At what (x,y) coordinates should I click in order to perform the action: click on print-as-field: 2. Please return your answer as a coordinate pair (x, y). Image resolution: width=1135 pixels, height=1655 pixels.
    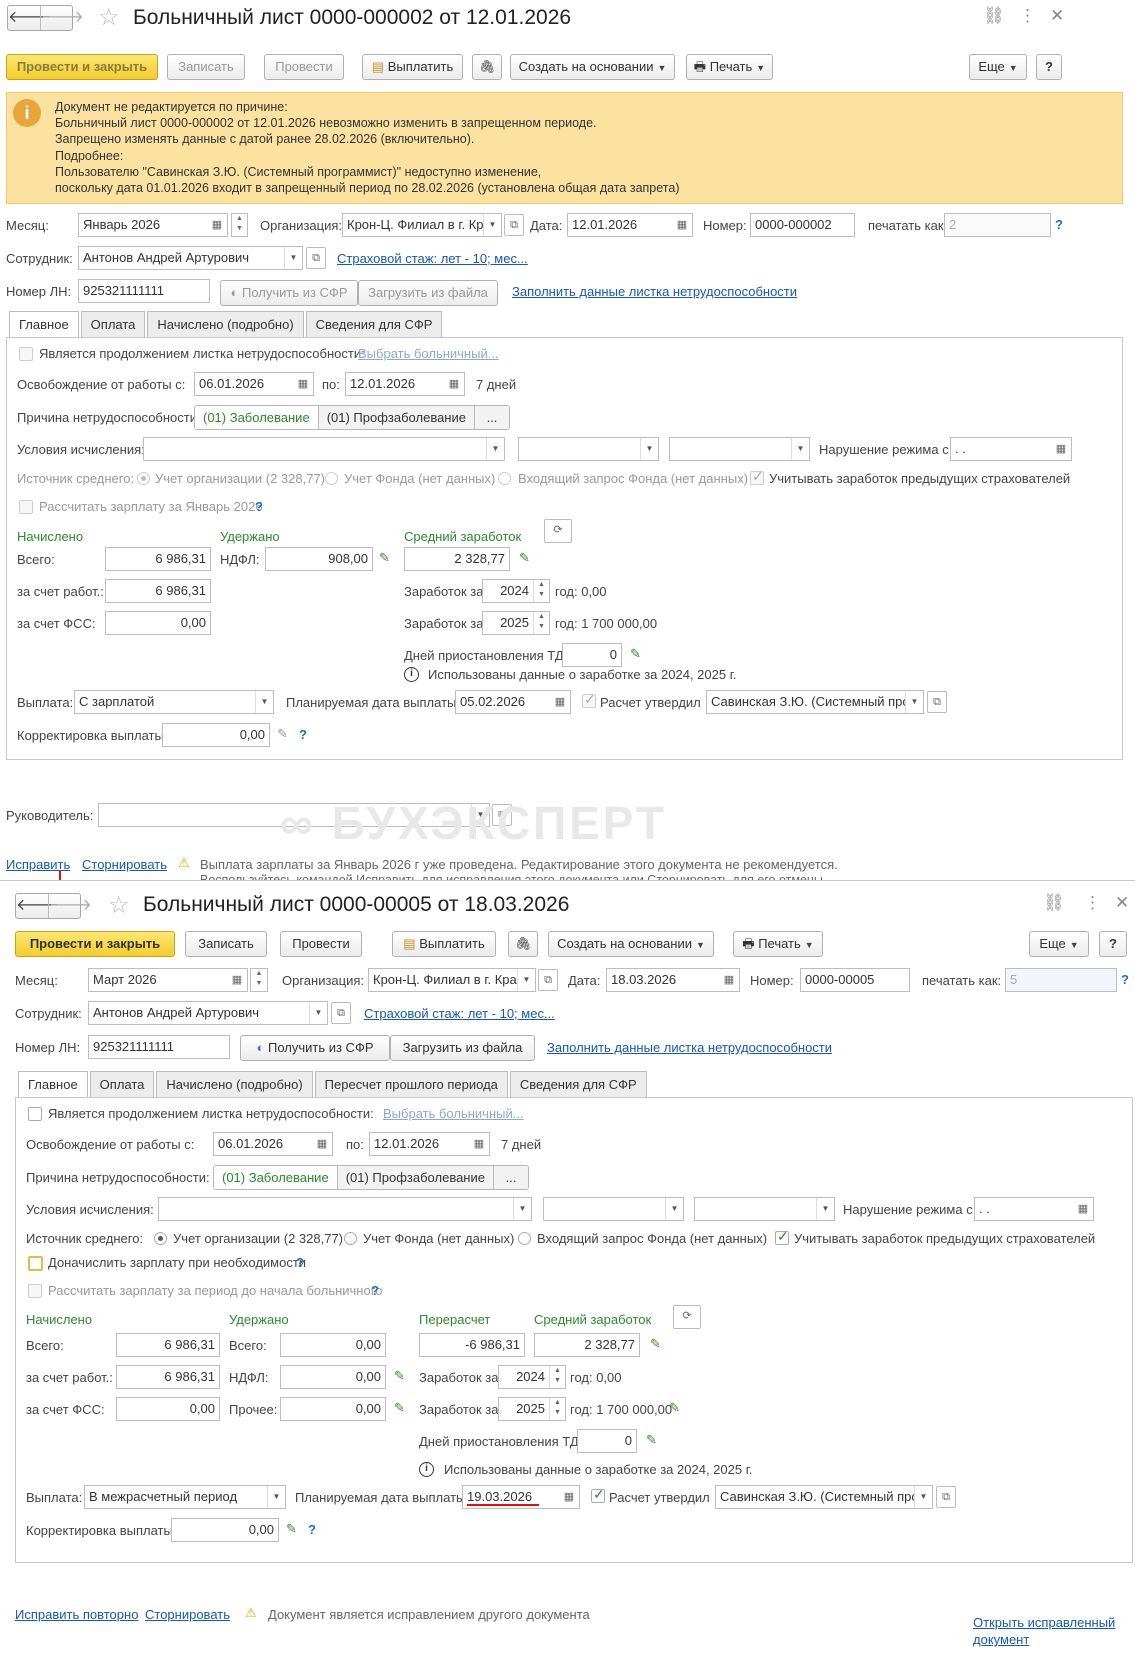
    Looking at the image, I should click on (997, 225).